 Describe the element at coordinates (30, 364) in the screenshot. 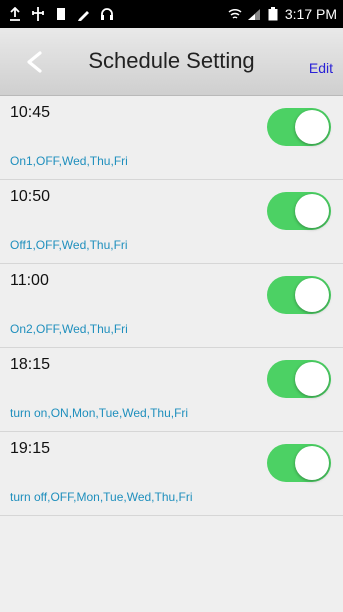

I see `schedule-time: 18:15` at that location.